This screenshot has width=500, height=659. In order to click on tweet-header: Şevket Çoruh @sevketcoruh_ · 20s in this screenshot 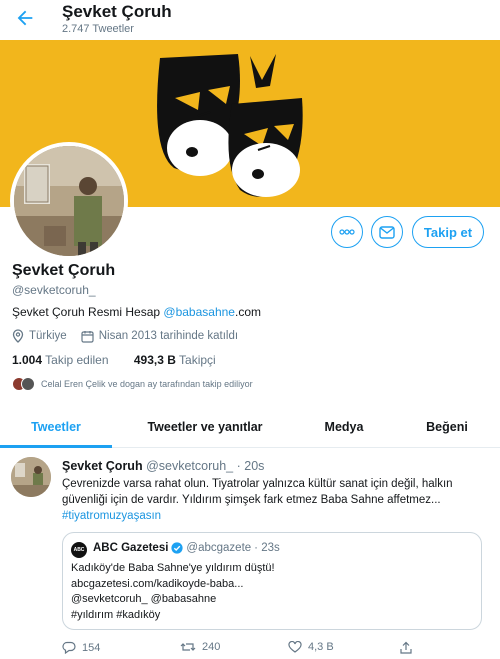, I will do `click(163, 466)`.